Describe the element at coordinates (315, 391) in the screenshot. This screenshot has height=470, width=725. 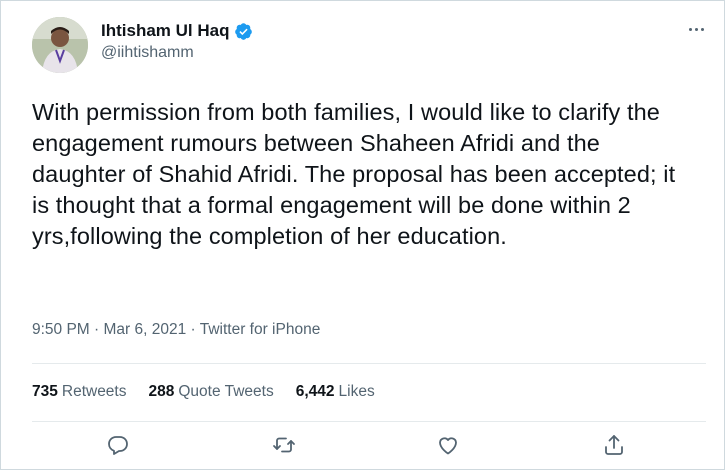
I see `likes-count: 6,442` at that location.